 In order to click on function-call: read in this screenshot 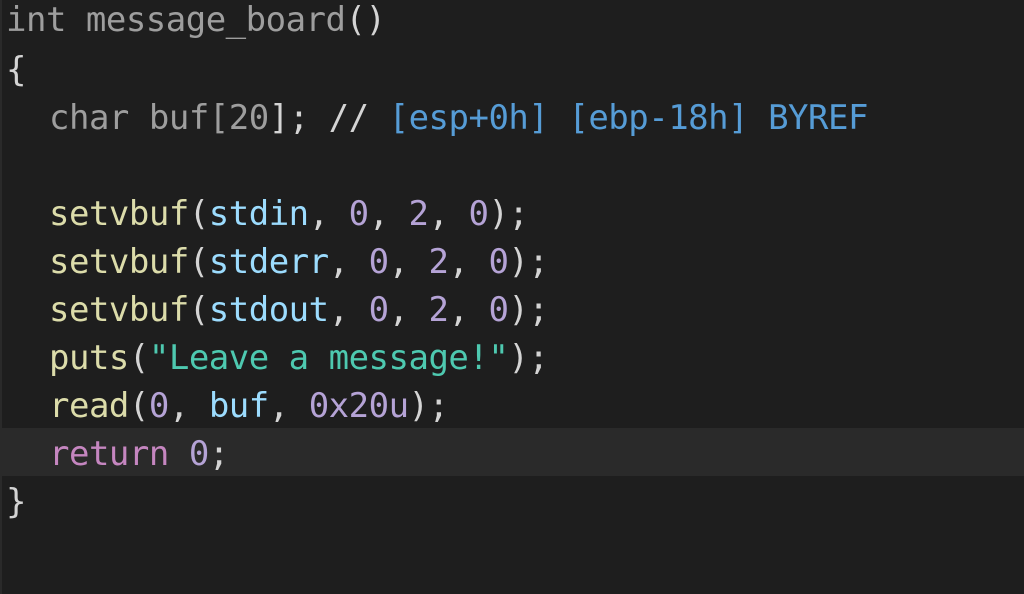, I will do `click(89, 406)`.